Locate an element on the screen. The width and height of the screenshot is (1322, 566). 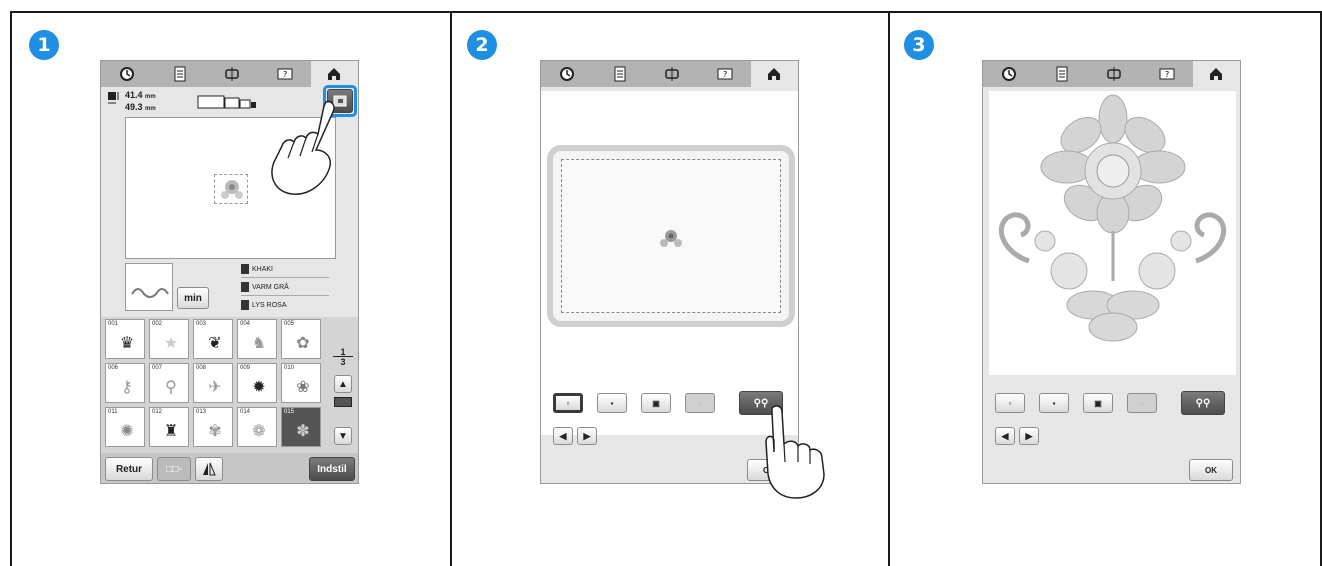
lion-icon: ♜ is located at coordinates (171, 431).